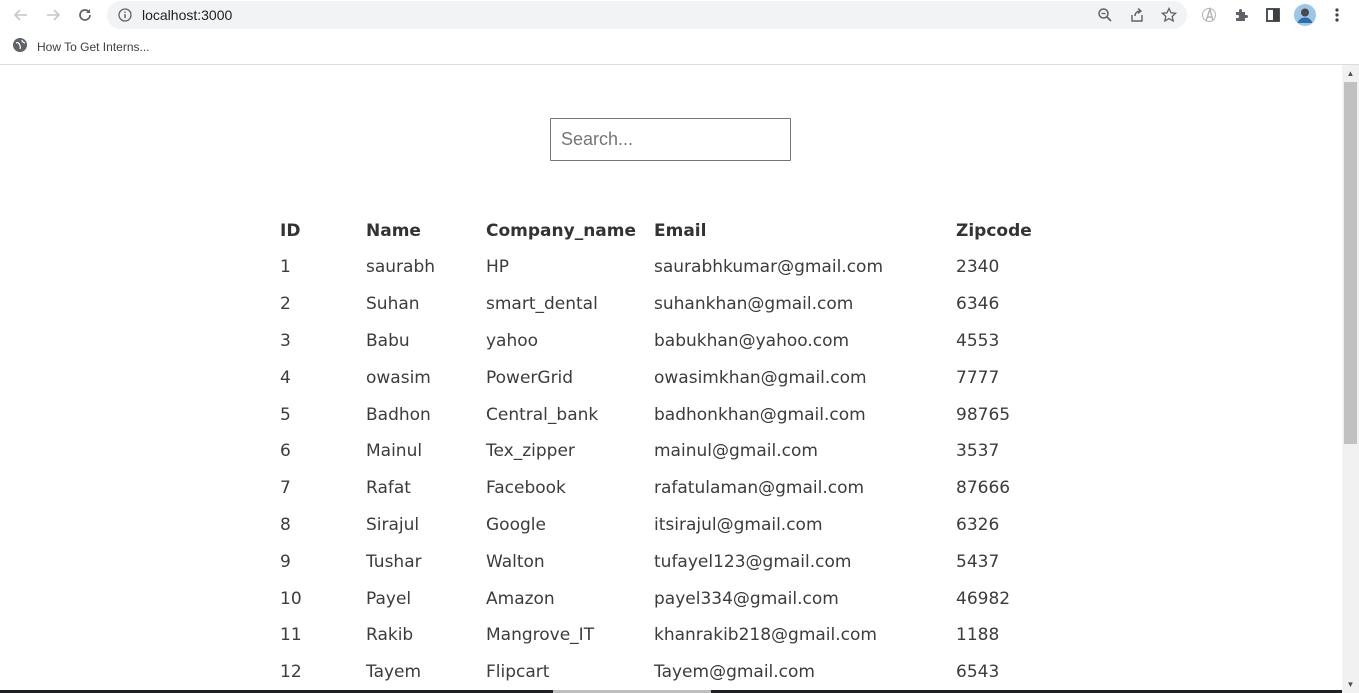  I want to click on cell-zipcode: 2340, so click(978, 267).